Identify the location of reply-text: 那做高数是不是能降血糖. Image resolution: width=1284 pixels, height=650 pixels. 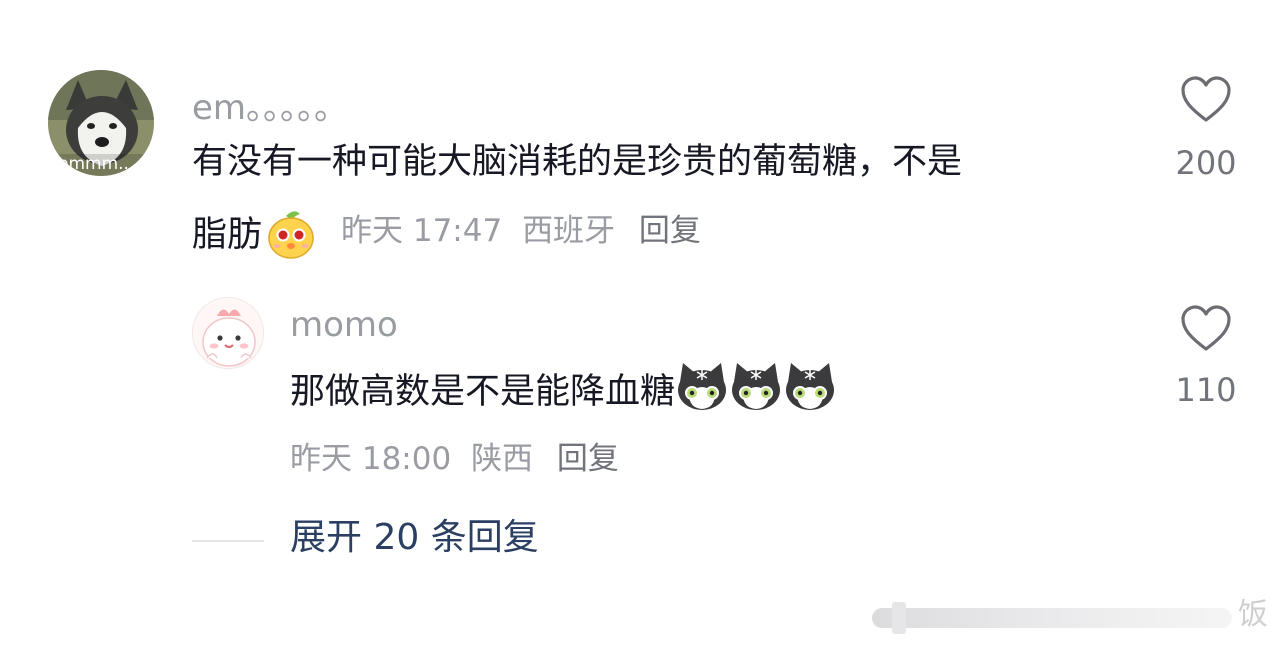
(483, 392).